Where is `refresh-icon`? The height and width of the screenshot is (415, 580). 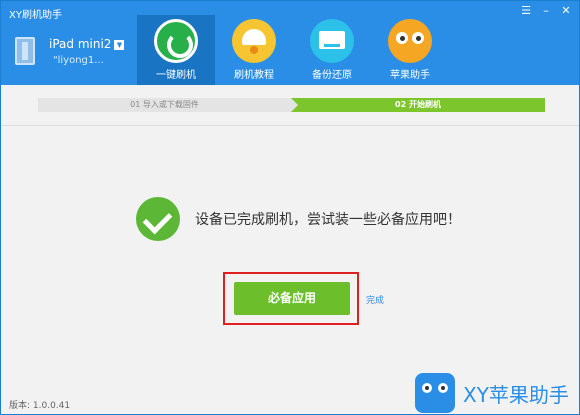 refresh-icon is located at coordinates (176, 41).